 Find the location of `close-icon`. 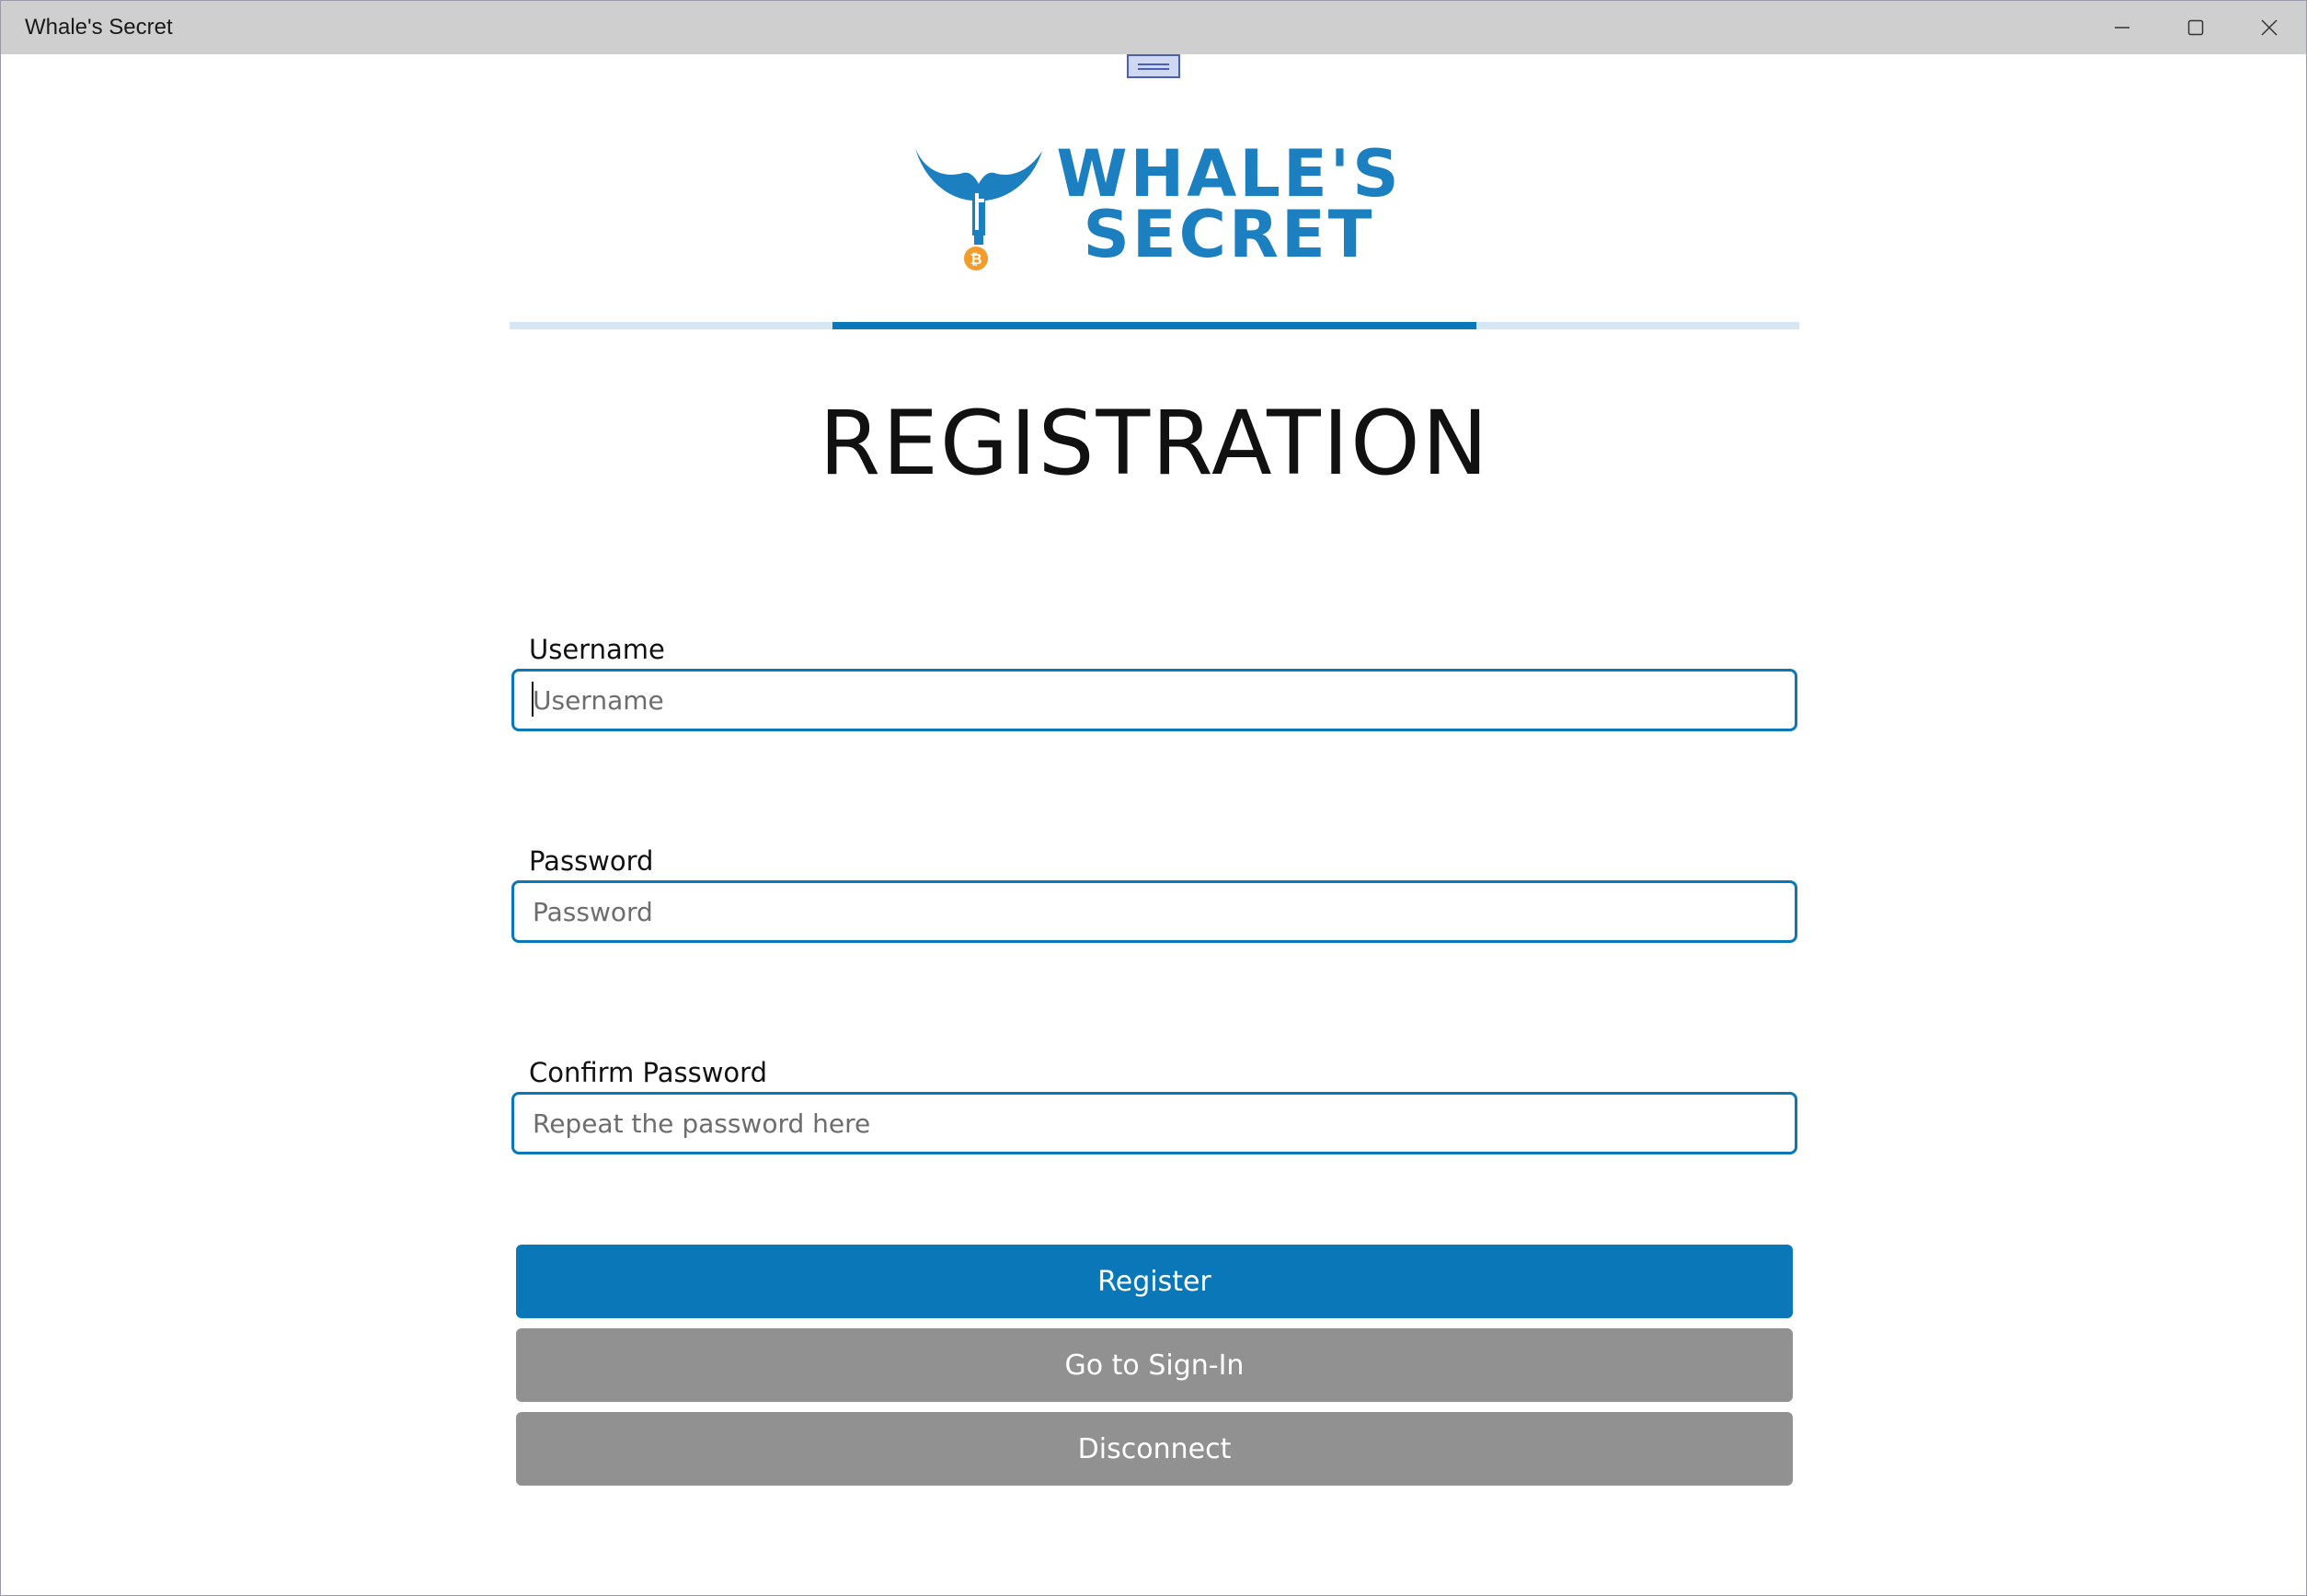

close-icon is located at coordinates (2269, 28).